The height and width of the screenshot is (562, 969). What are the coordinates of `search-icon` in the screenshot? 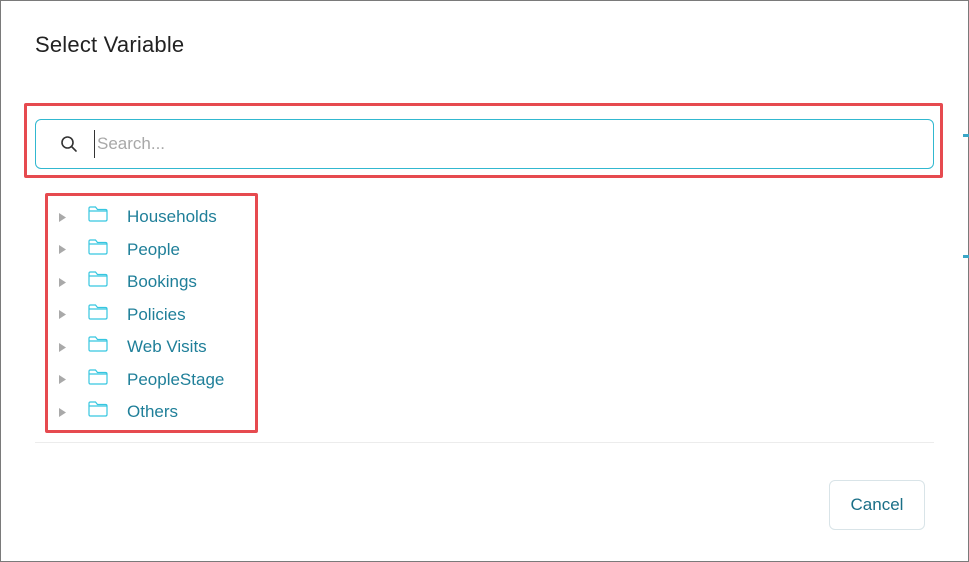 It's located at (69, 144).